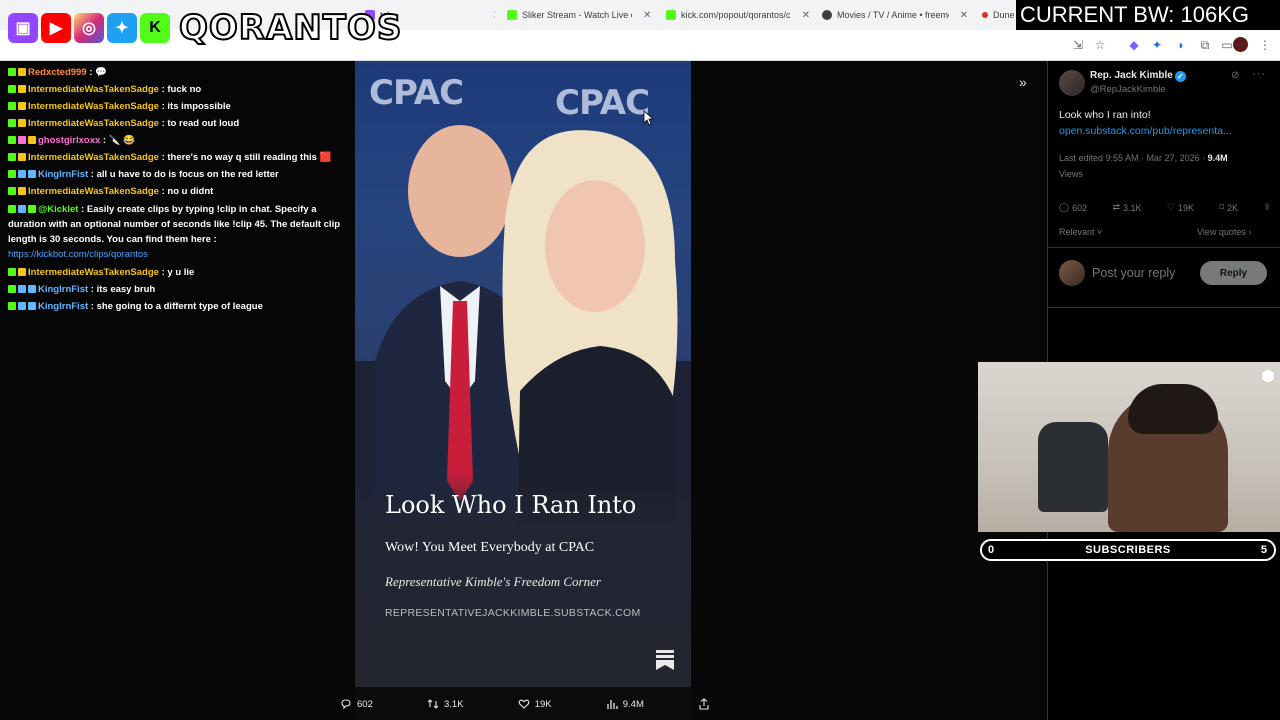 Image resolution: width=1280 pixels, height=720 pixels. I want to click on repost-count-value: 3.1K, so click(454, 704).